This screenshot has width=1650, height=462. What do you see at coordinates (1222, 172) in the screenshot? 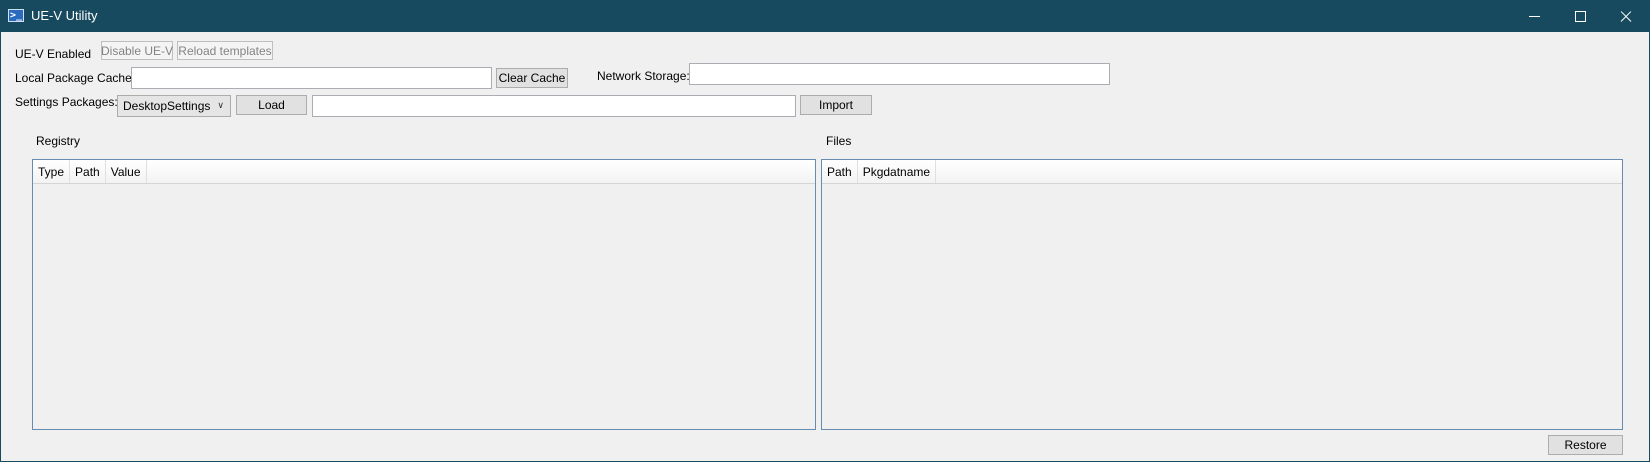
I see `files-grid-header: Path Pkgdatname` at bounding box center [1222, 172].